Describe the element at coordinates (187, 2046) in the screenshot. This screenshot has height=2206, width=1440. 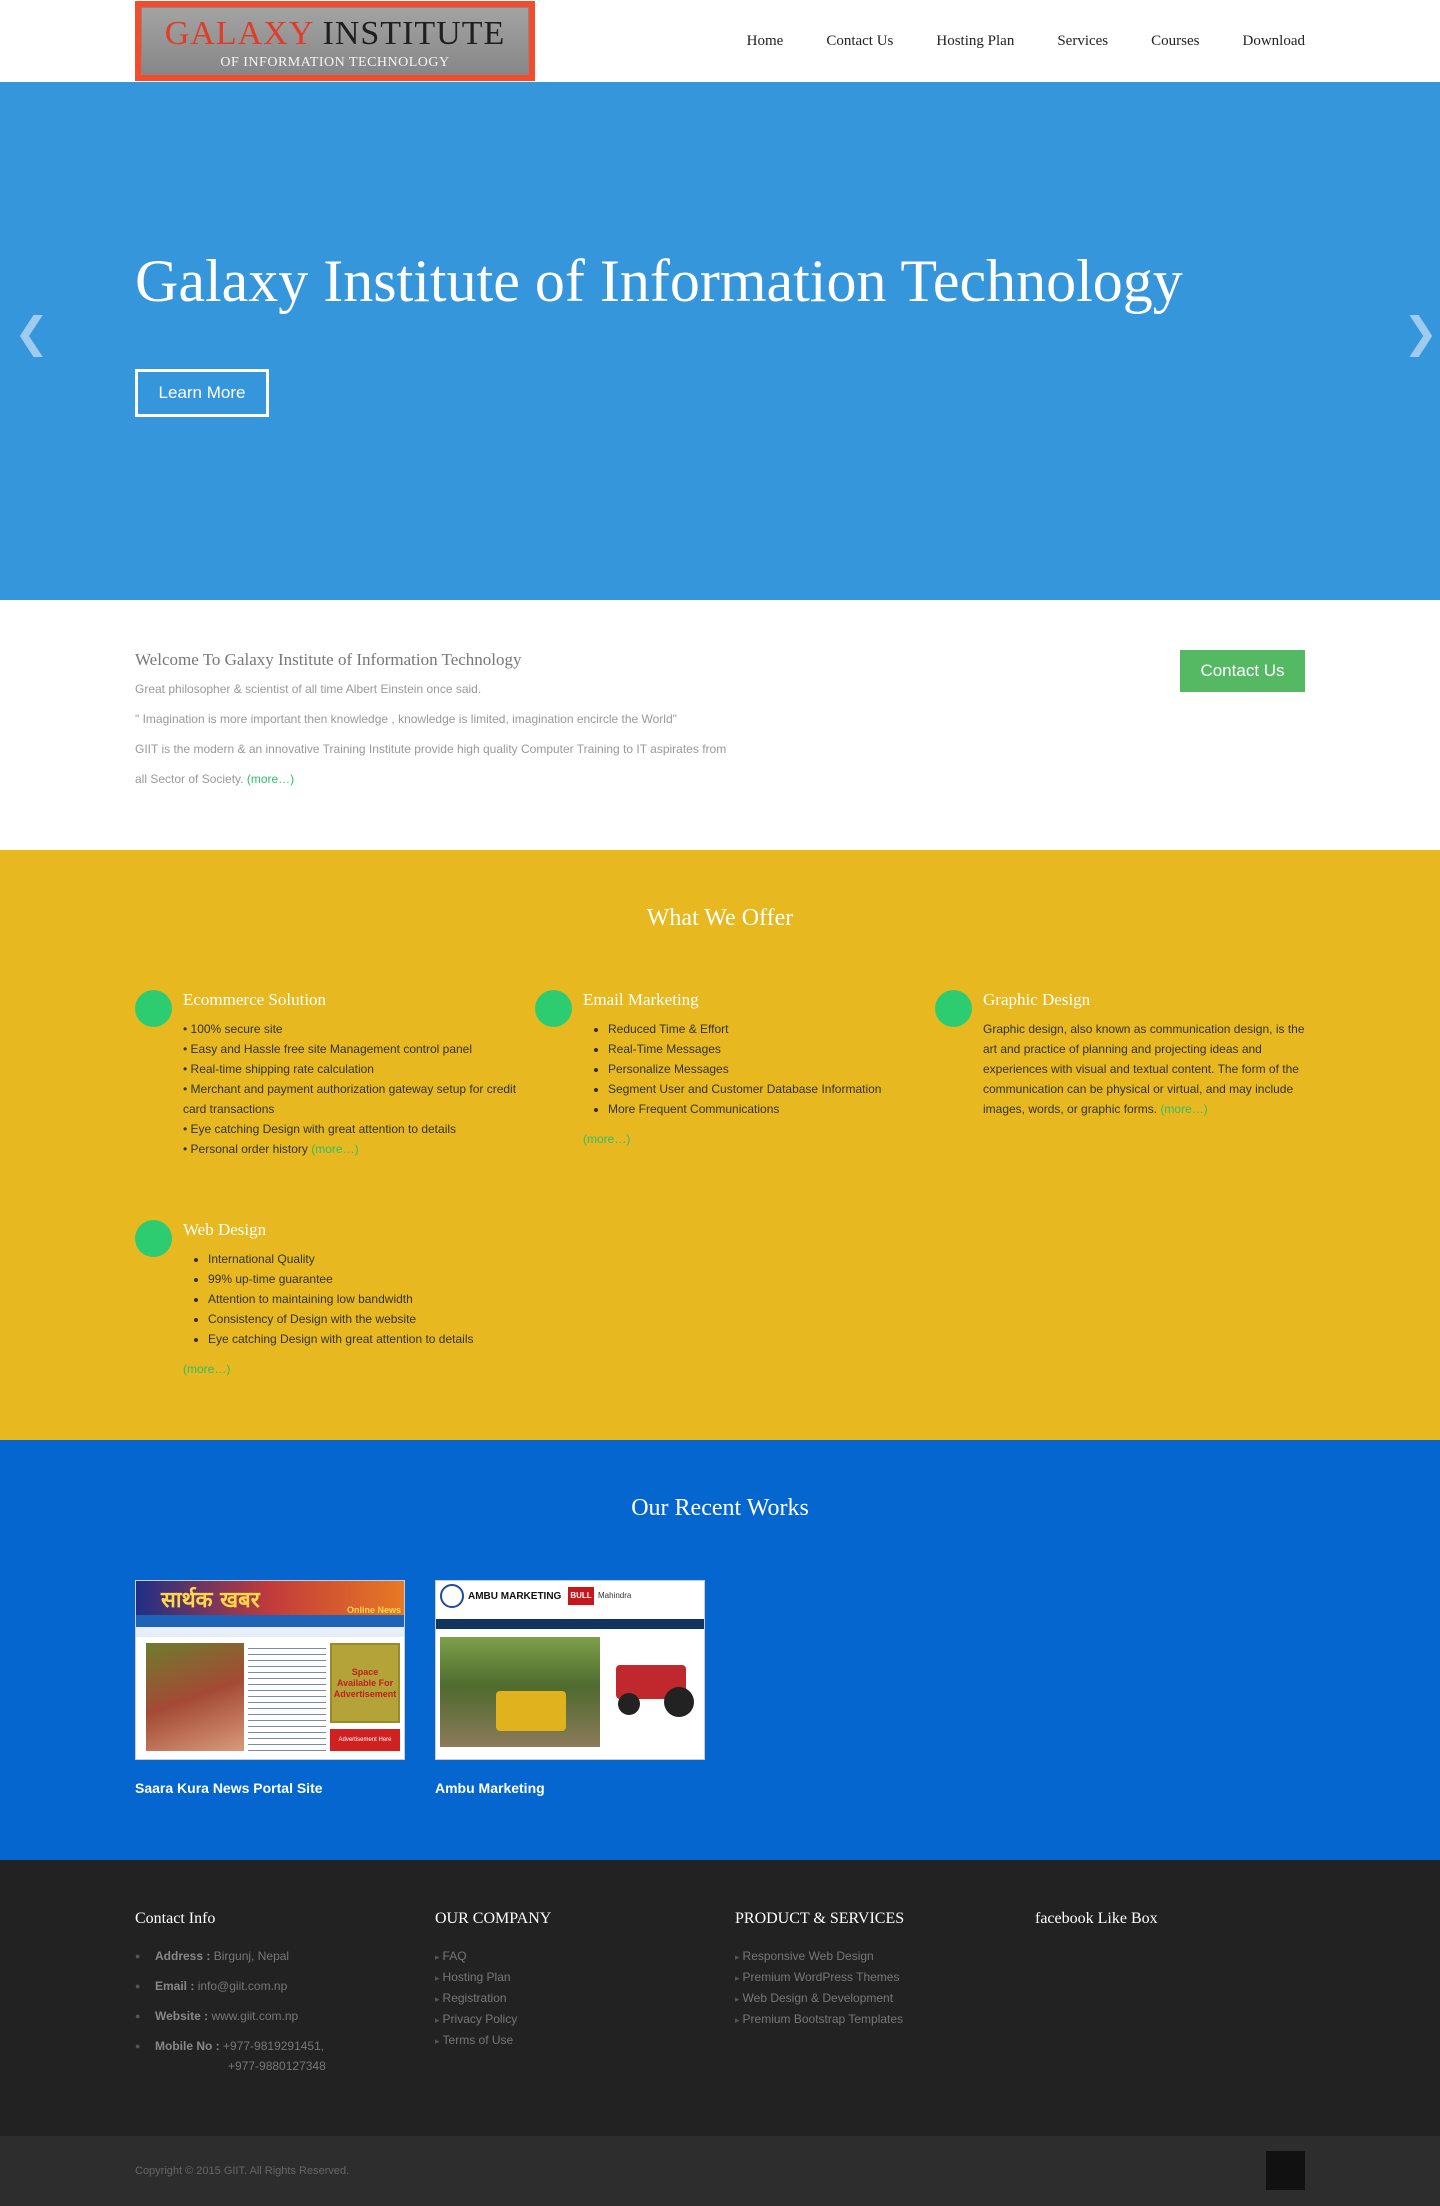
I see `contact-label: Mobile No :` at that location.